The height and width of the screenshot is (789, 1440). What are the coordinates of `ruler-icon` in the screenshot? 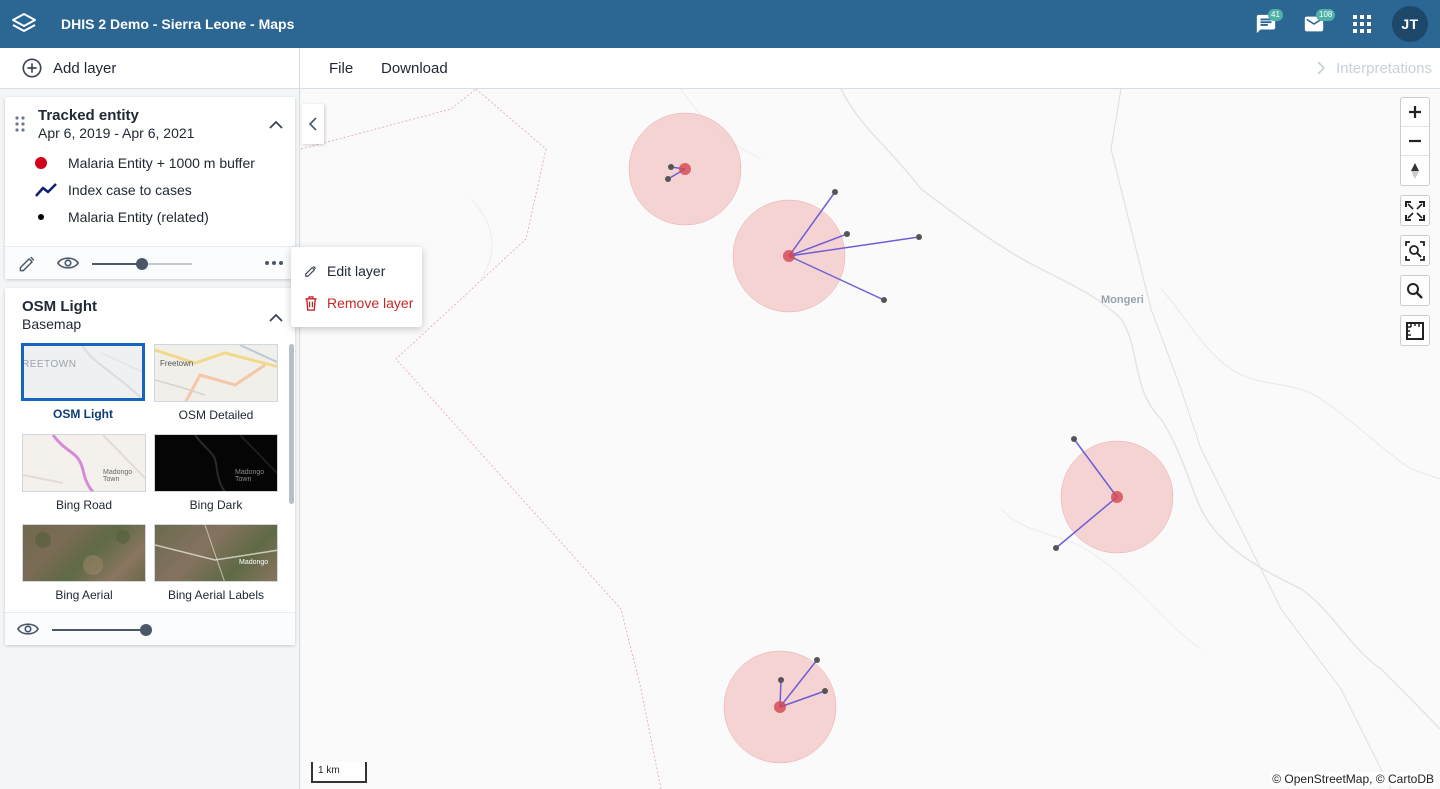 It's located at (1415, 330).